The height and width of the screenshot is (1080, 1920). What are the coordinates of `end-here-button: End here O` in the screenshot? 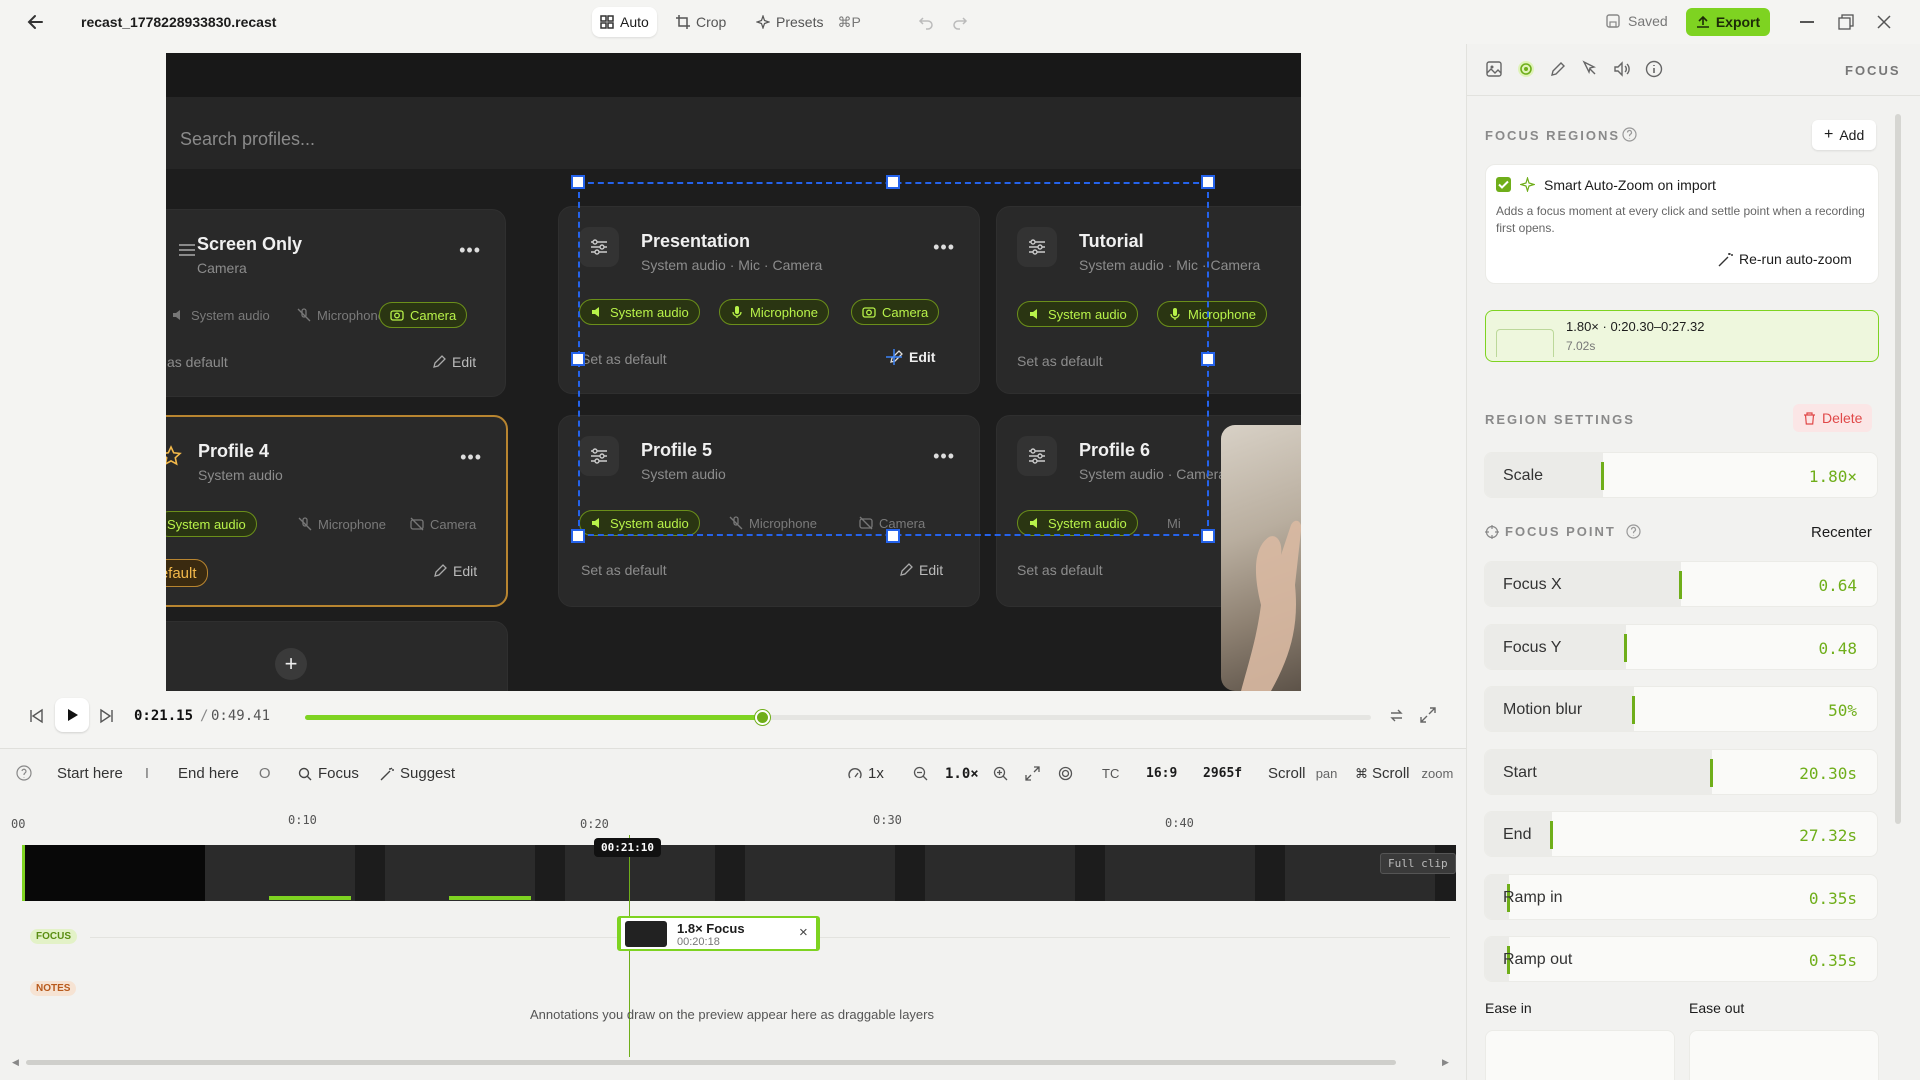 It's located at (224, 773).